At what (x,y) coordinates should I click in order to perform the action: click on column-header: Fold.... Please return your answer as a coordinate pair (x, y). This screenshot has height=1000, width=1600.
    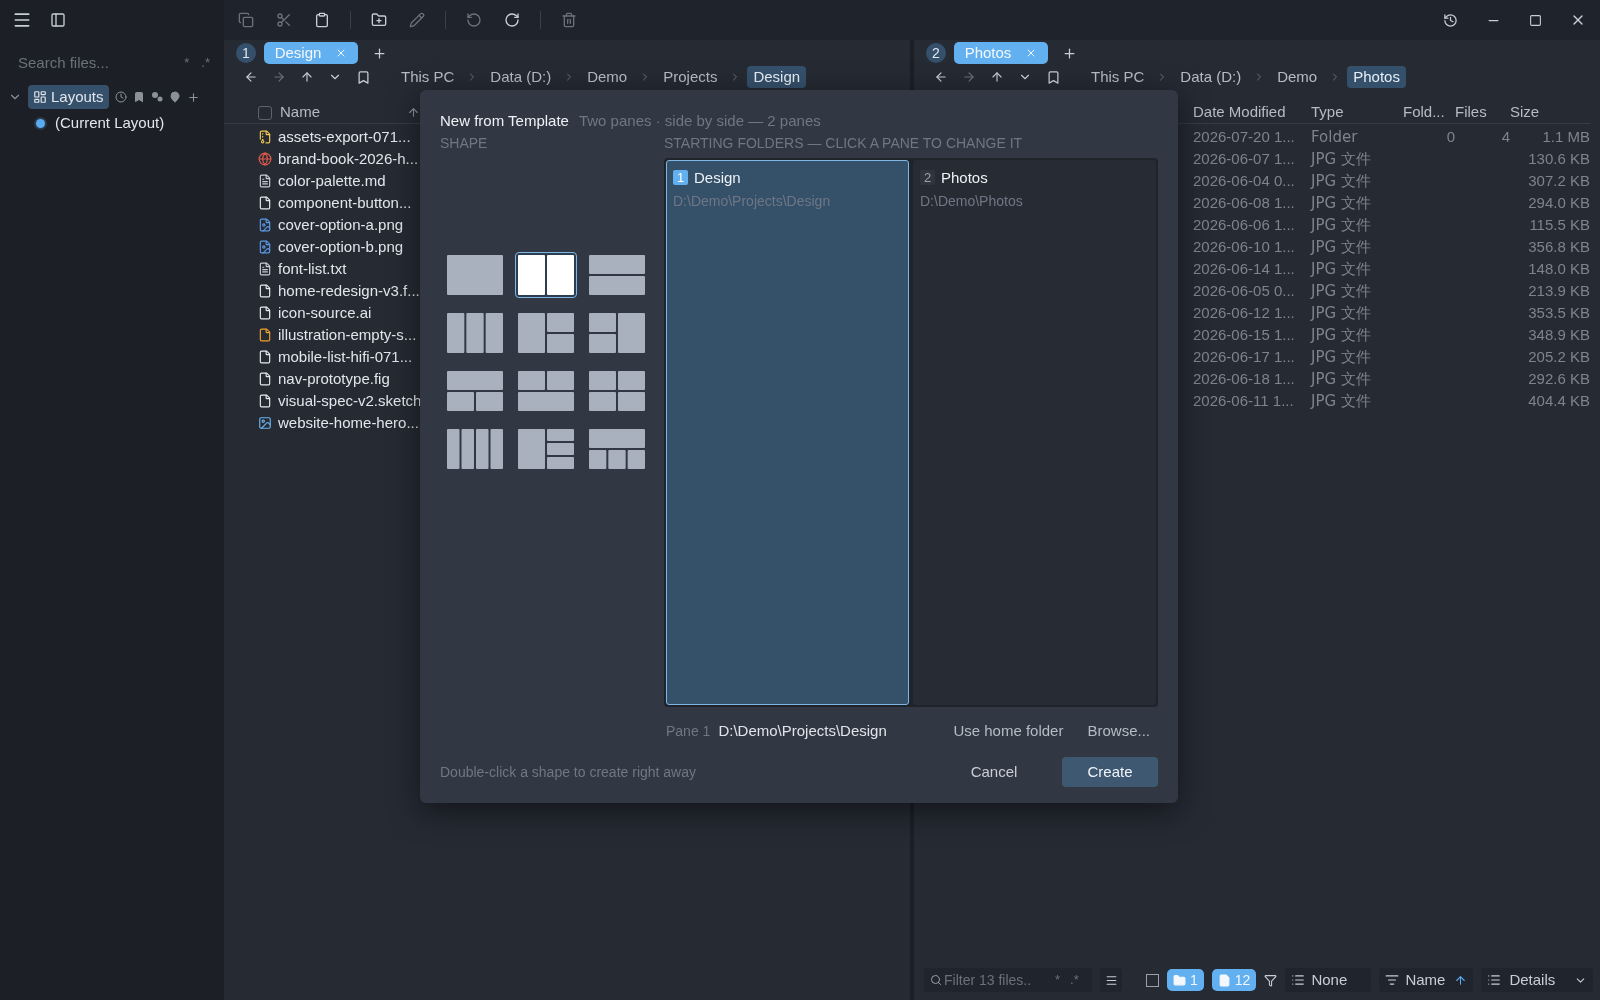
    Looking at the image, I should click on (1429, 112).